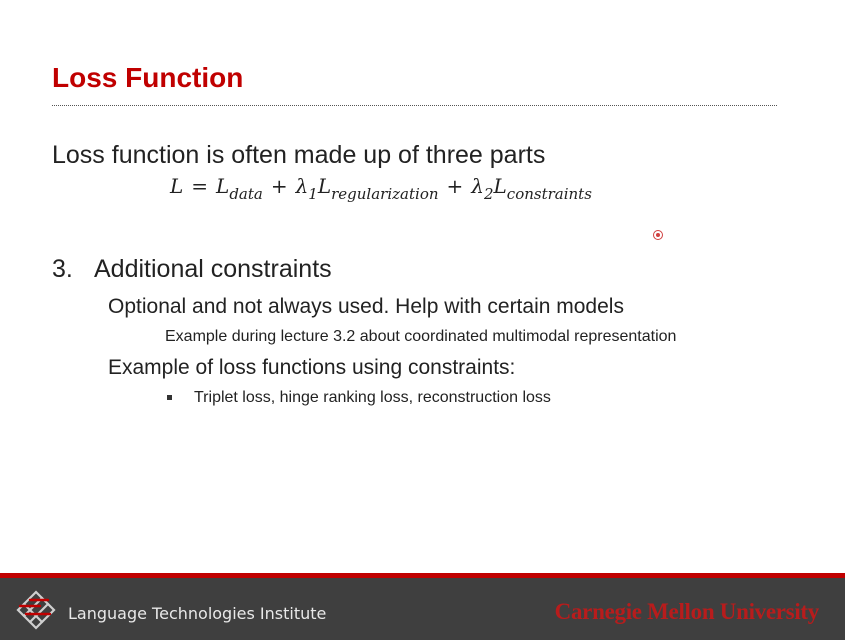 Image resolution: width=845 pixels, height=640 pixels. I want to click on eq-lambda-2-sub: 2, so click(488, 194).